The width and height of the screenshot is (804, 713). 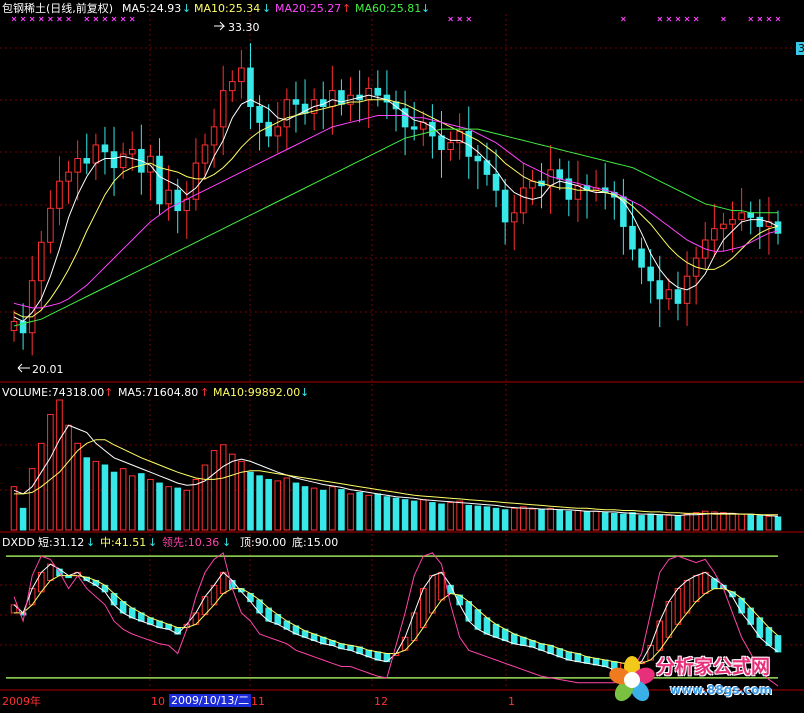 What do you see at coordinates (191, 542) in the screenshot?
I see `dxdd-lead-label: 领先:10.36` at bounding box center [191, 542].